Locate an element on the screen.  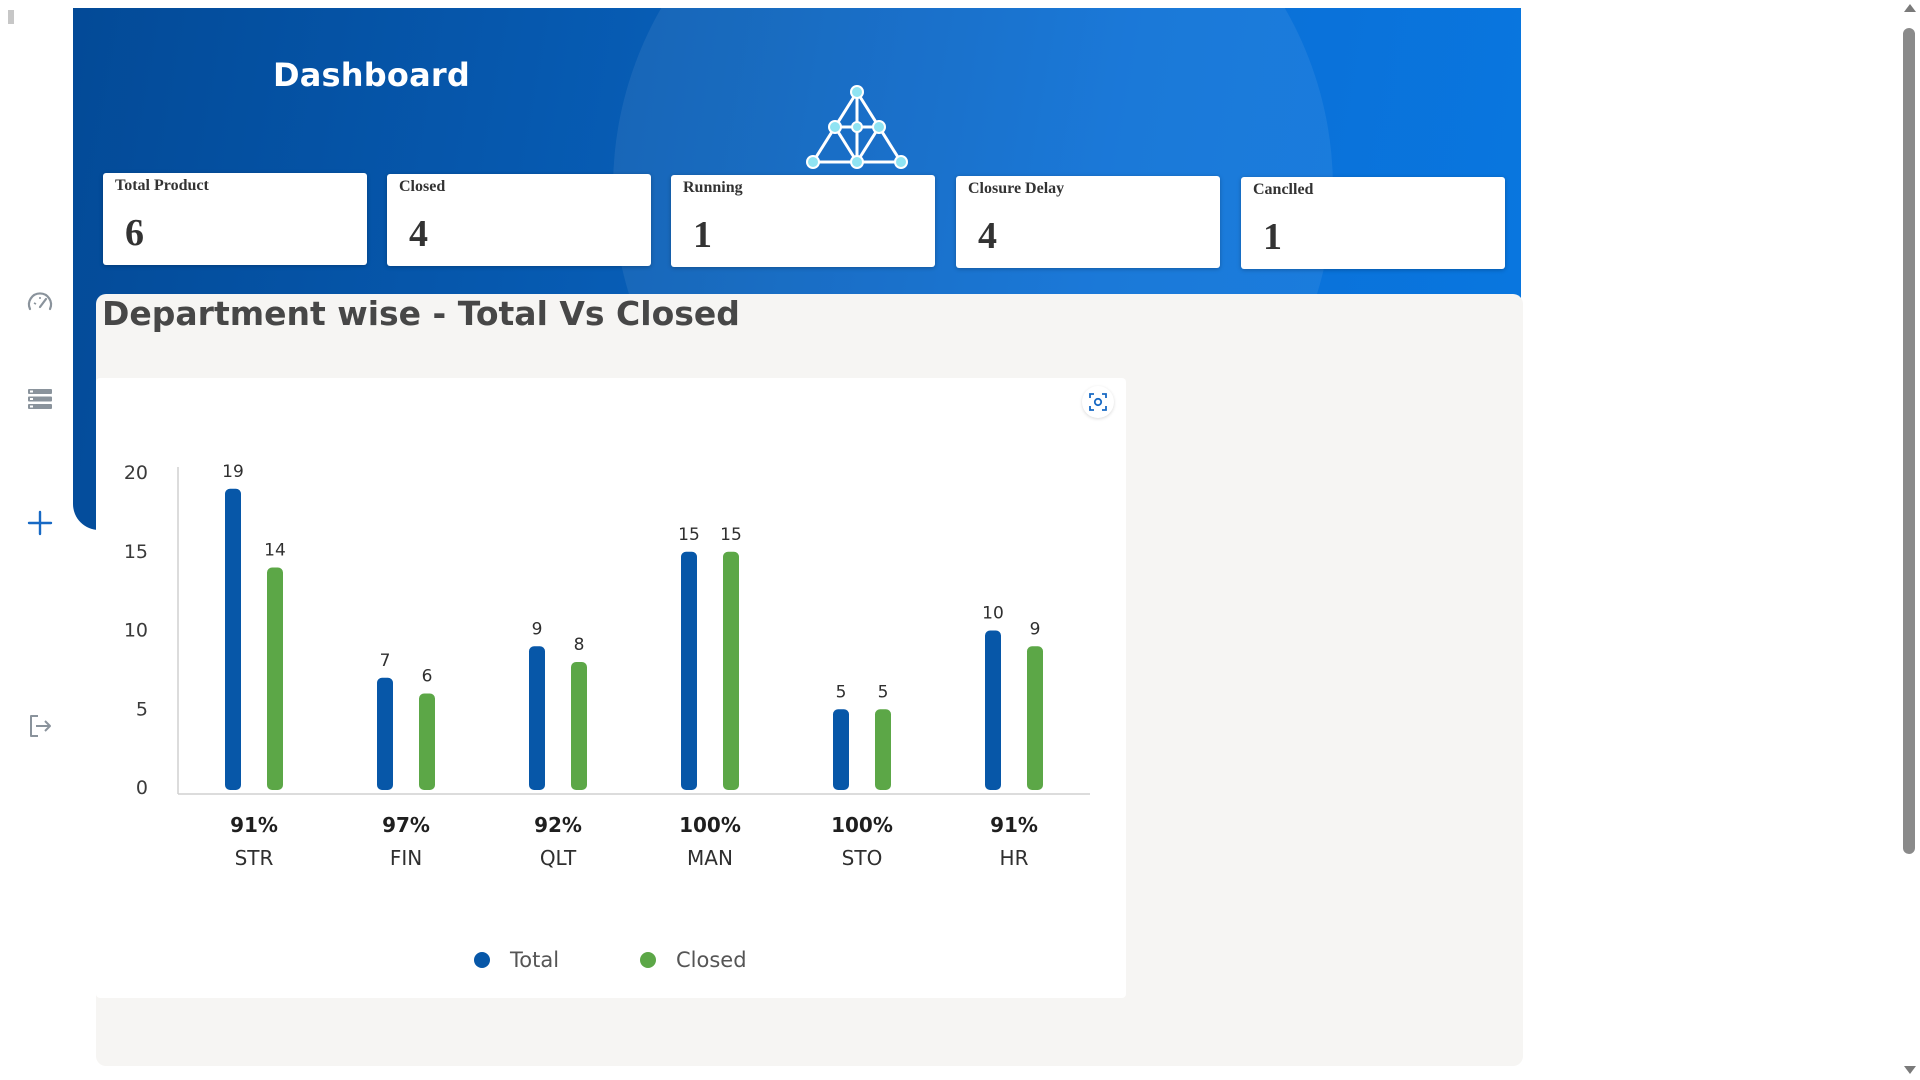
stat-label: Running is located at coordinates (713, 187).